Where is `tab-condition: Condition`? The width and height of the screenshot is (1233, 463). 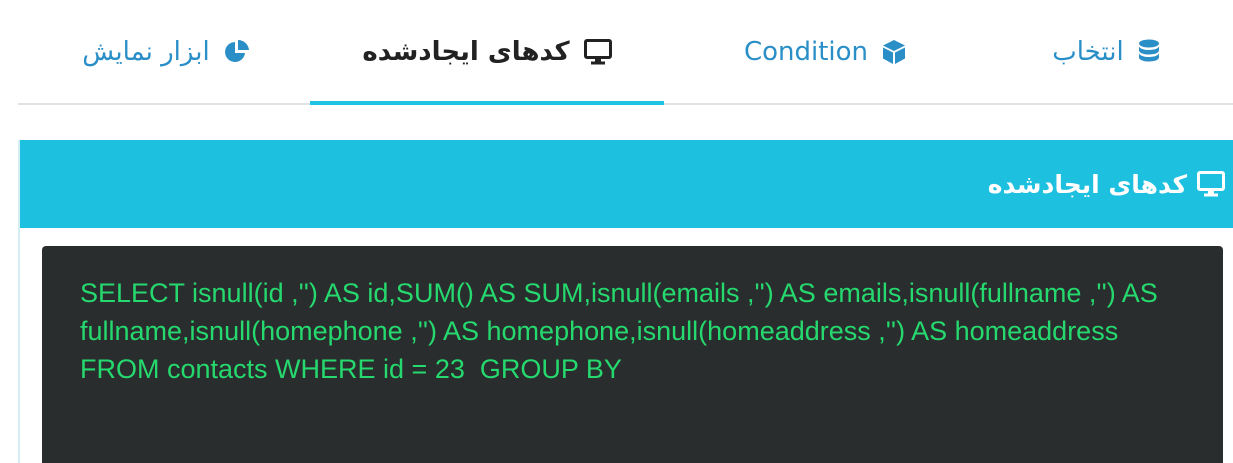 tab-condition: Condition is located at coordinates (825, 51).